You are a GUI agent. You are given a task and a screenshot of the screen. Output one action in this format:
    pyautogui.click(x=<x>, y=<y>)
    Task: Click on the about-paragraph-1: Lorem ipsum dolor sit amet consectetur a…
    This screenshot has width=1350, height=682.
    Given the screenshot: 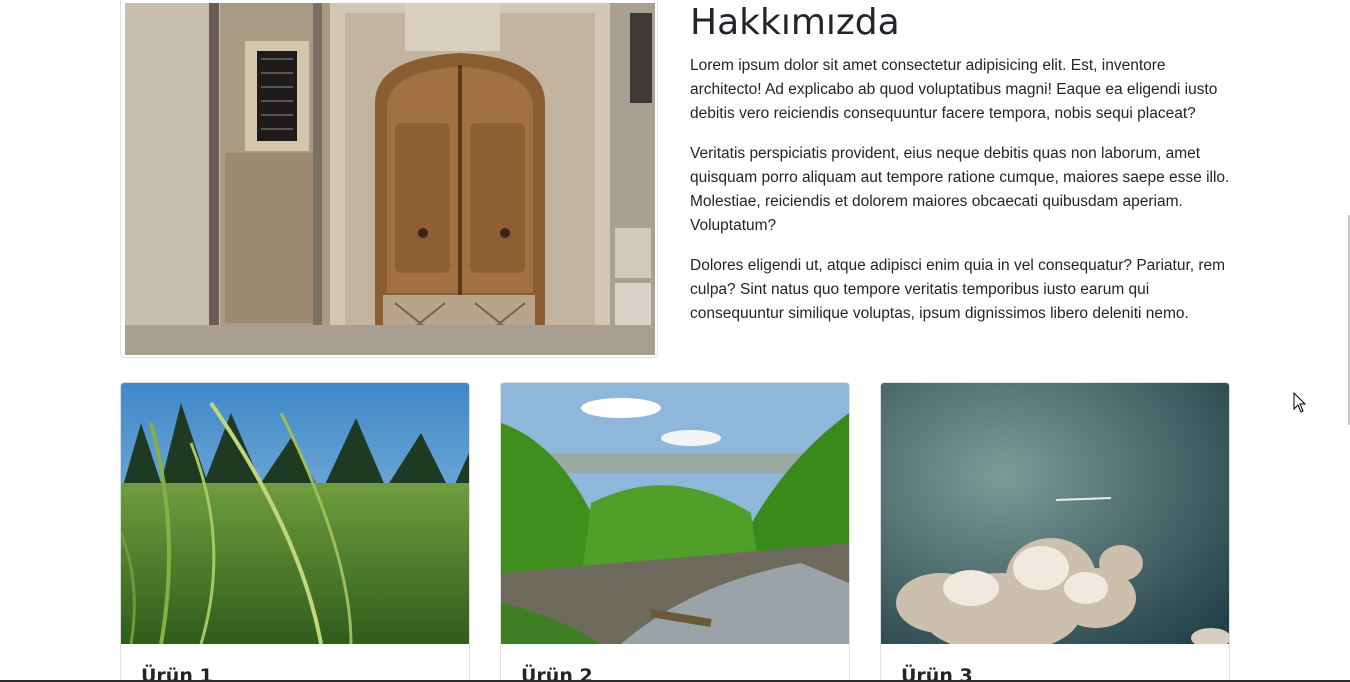 What is the action you would take?
    pyautogui.click(x=954, y=89)
    